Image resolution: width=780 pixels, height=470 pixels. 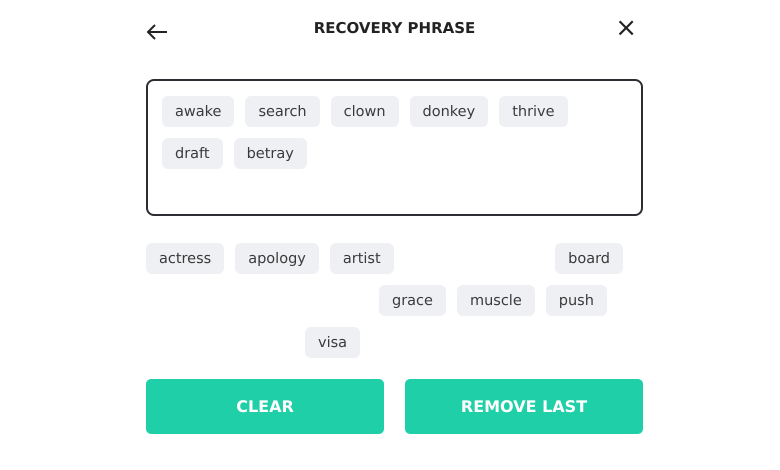 What do you see at coordinates (364, 111) in the screenshot?
I see `word-chip: clown` at bounding box center [364, 111].